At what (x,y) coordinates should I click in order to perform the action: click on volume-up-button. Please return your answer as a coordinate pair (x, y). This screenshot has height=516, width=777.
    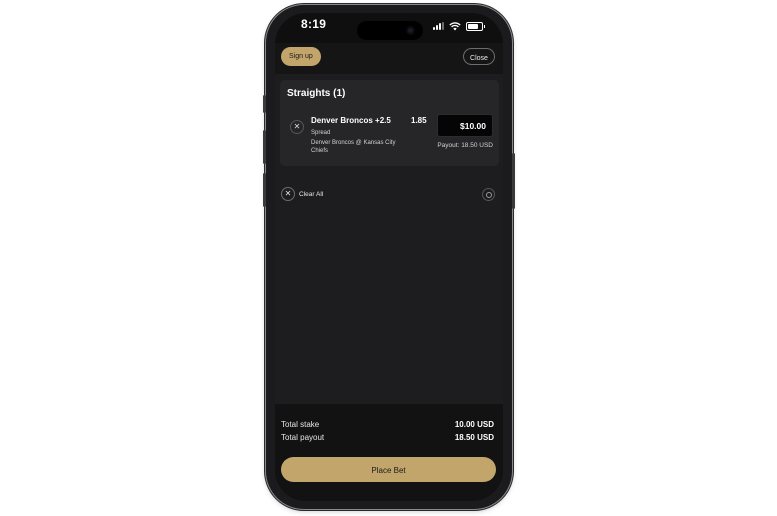
    Looking at the image, I should click on (264, 147).